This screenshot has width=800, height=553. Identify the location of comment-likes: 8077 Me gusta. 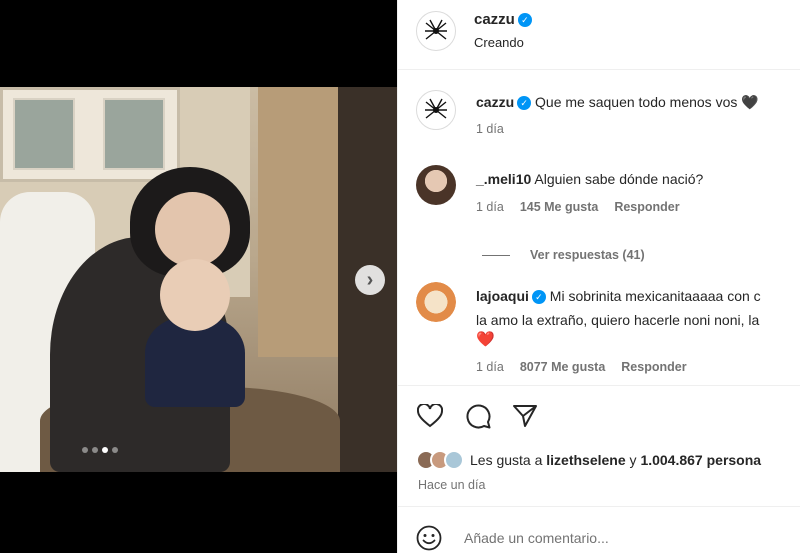
(562, 367).